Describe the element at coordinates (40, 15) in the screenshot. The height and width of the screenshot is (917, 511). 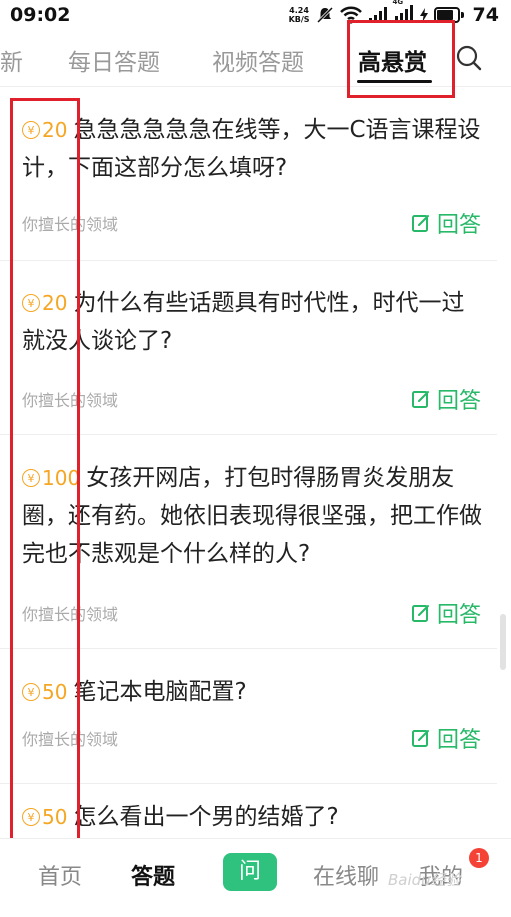
I see `status-time: 09:02` at that location.